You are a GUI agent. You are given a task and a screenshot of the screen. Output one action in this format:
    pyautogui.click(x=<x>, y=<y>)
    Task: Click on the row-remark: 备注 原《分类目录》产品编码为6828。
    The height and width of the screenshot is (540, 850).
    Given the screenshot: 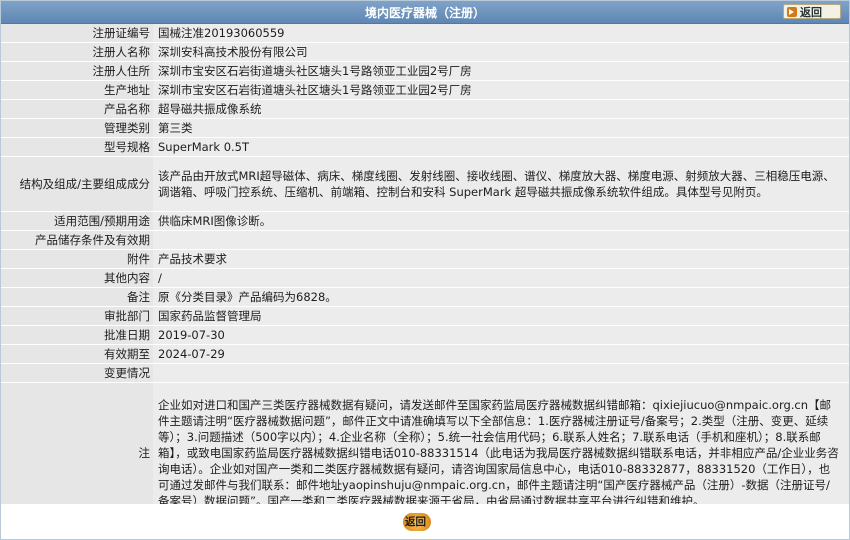 What is the action you would take?
    pyautogui.click(x=425, y=297)
    